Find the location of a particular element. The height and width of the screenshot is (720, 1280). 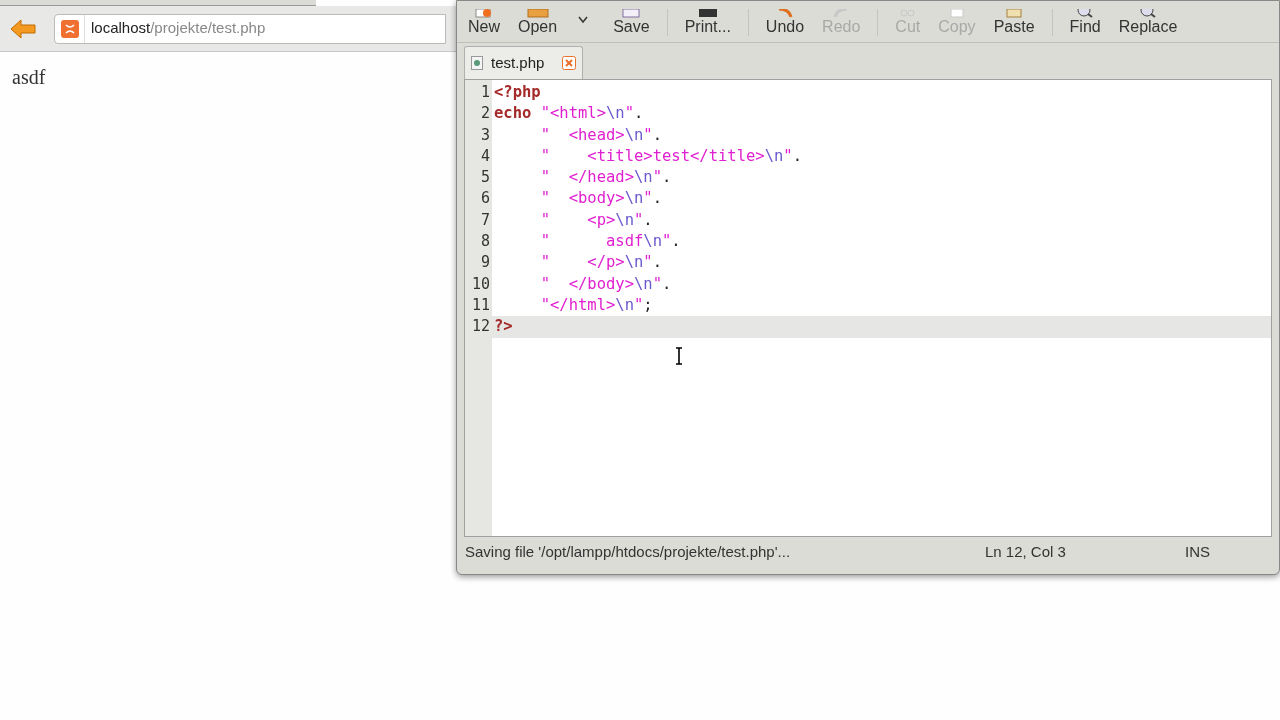

toolbar-button: Find is located at coordinates (1085, 22).